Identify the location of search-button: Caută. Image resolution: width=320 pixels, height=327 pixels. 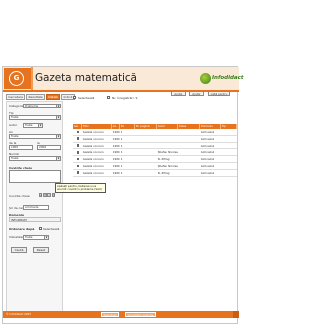
(19, 250).